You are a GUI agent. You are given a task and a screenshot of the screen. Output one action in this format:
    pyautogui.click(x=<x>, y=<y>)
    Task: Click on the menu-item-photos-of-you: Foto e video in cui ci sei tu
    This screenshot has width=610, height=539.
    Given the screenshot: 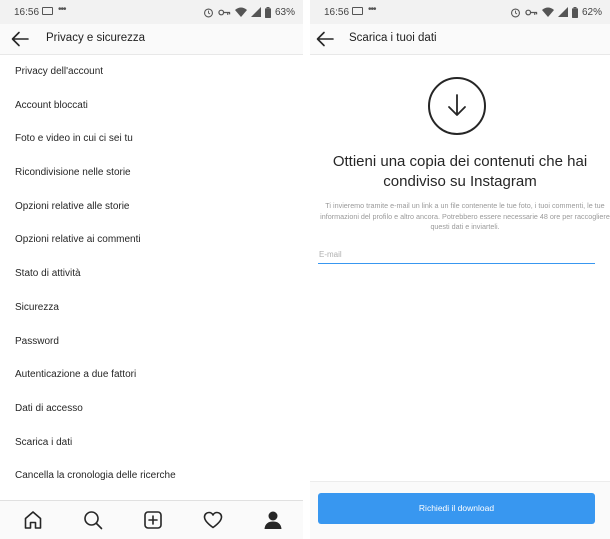 What is the action you would take?
    pyautogui.click(x=151, y=139)
    